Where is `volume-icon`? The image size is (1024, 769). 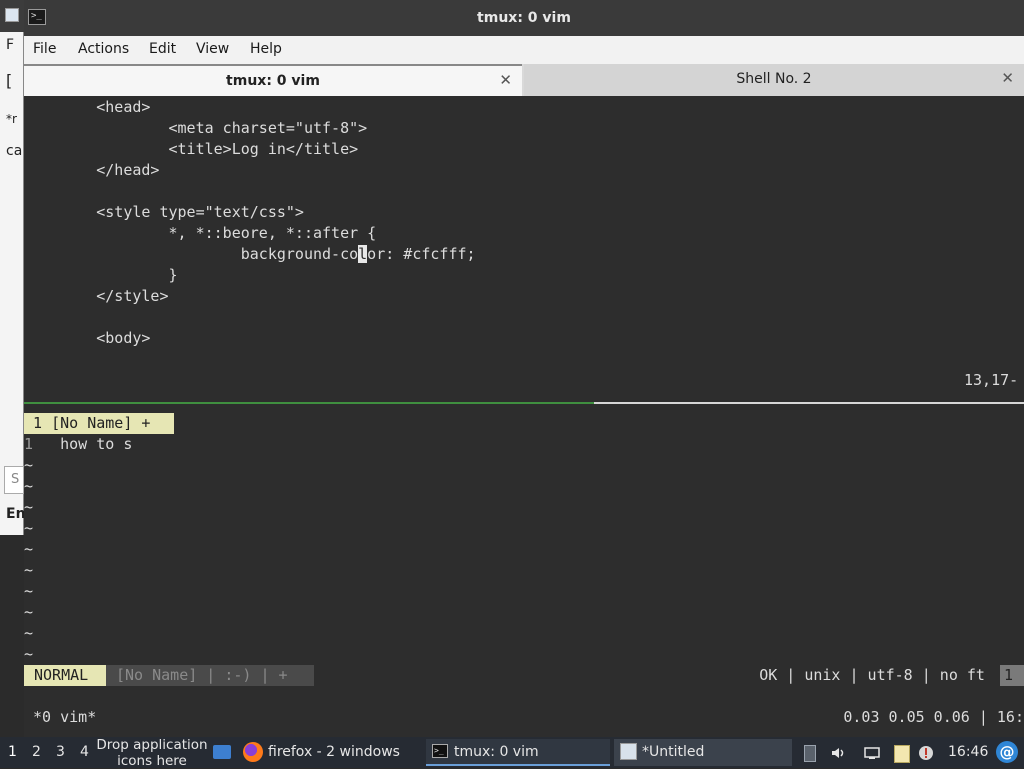 volume-icon is located at coordinates (838, 753).